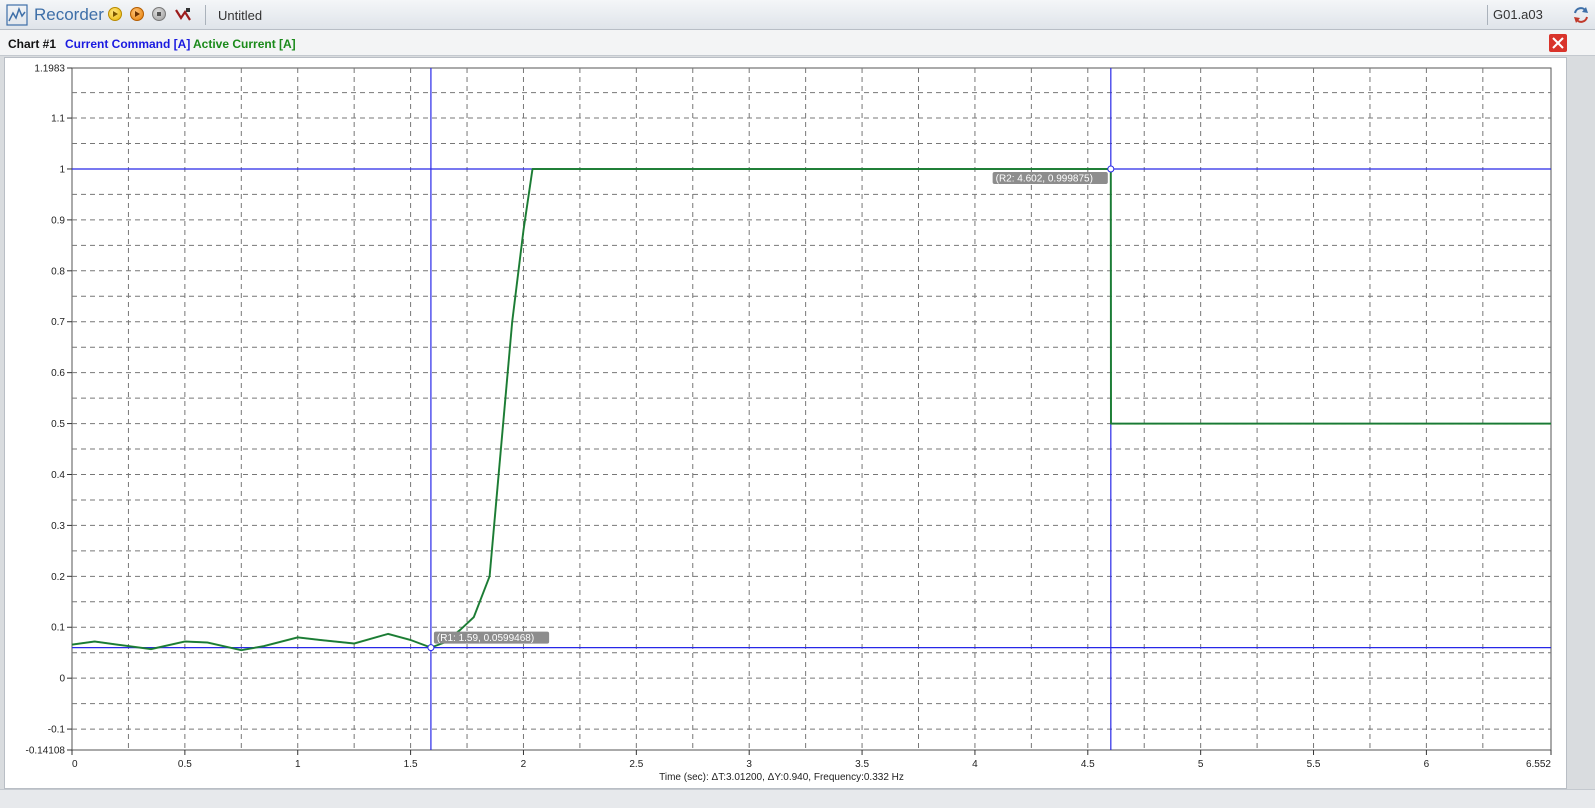 This screenshot has width=1595, height=808. I want to click on y-tick-label: 0.3, so click(58, 526).